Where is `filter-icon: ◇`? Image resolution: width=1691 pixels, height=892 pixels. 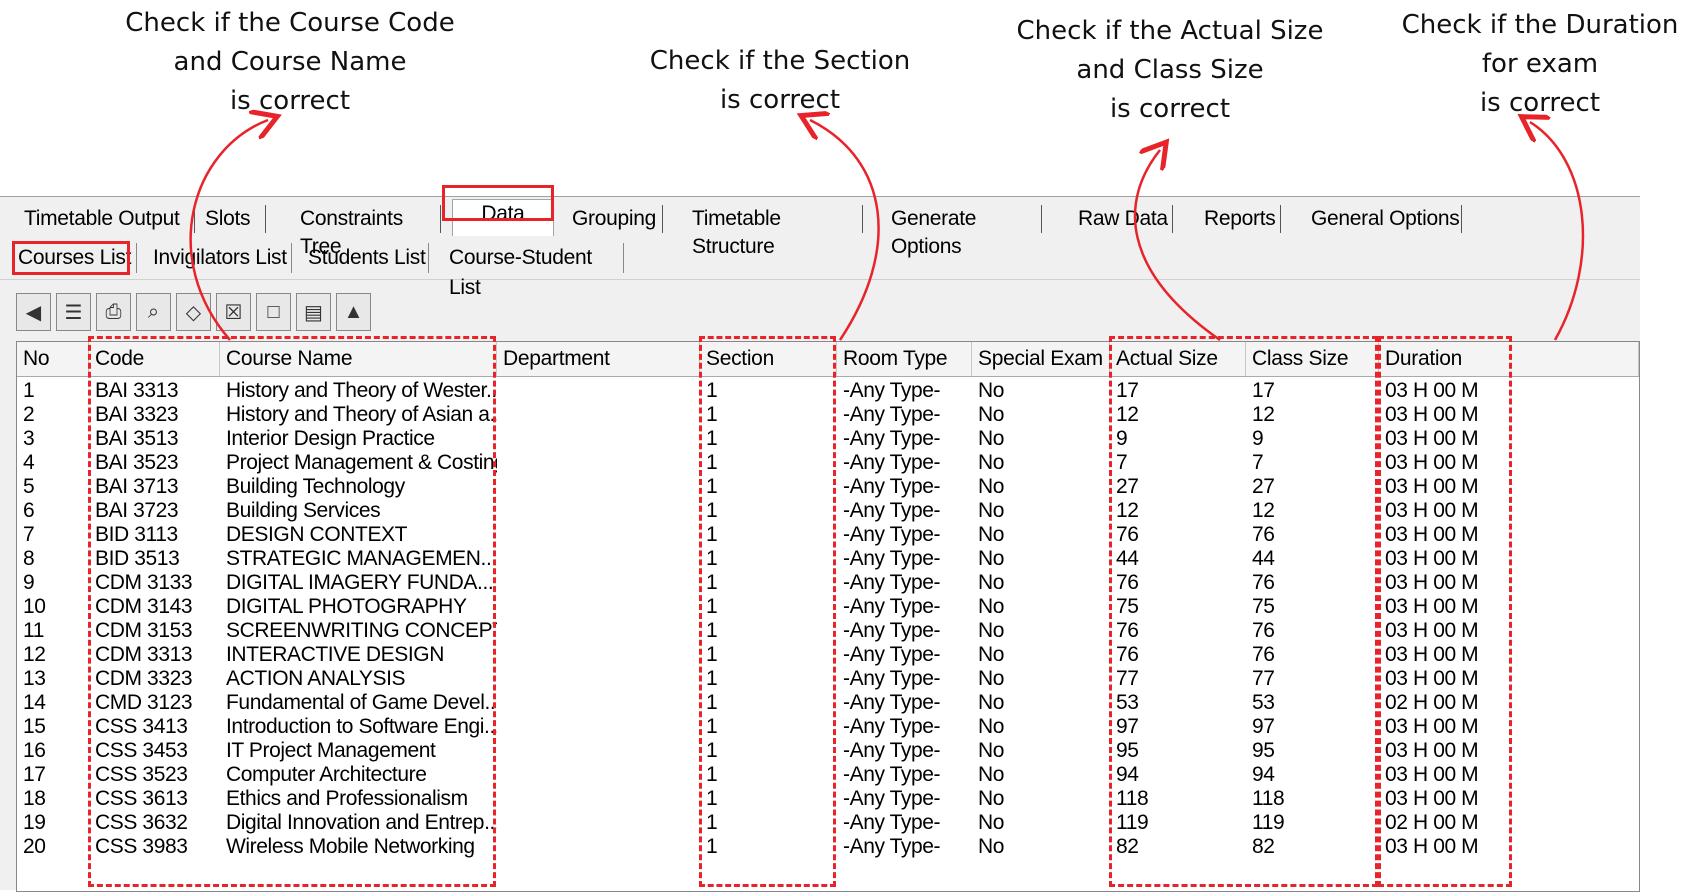
filter-icon: ◇ is located at coordinates (193, 312).